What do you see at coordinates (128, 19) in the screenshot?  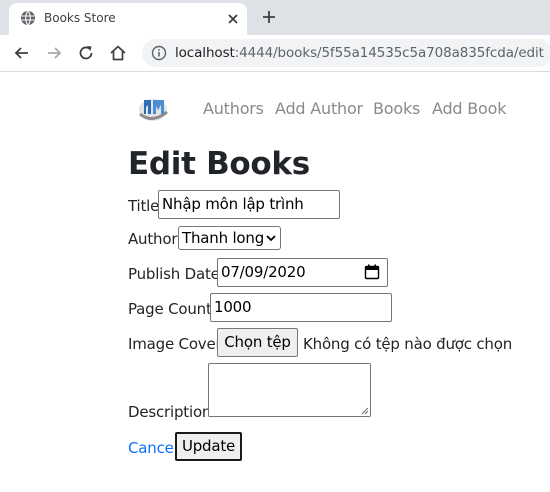 I see `browser-tab: Books Store` at bounding box center [128, 19].